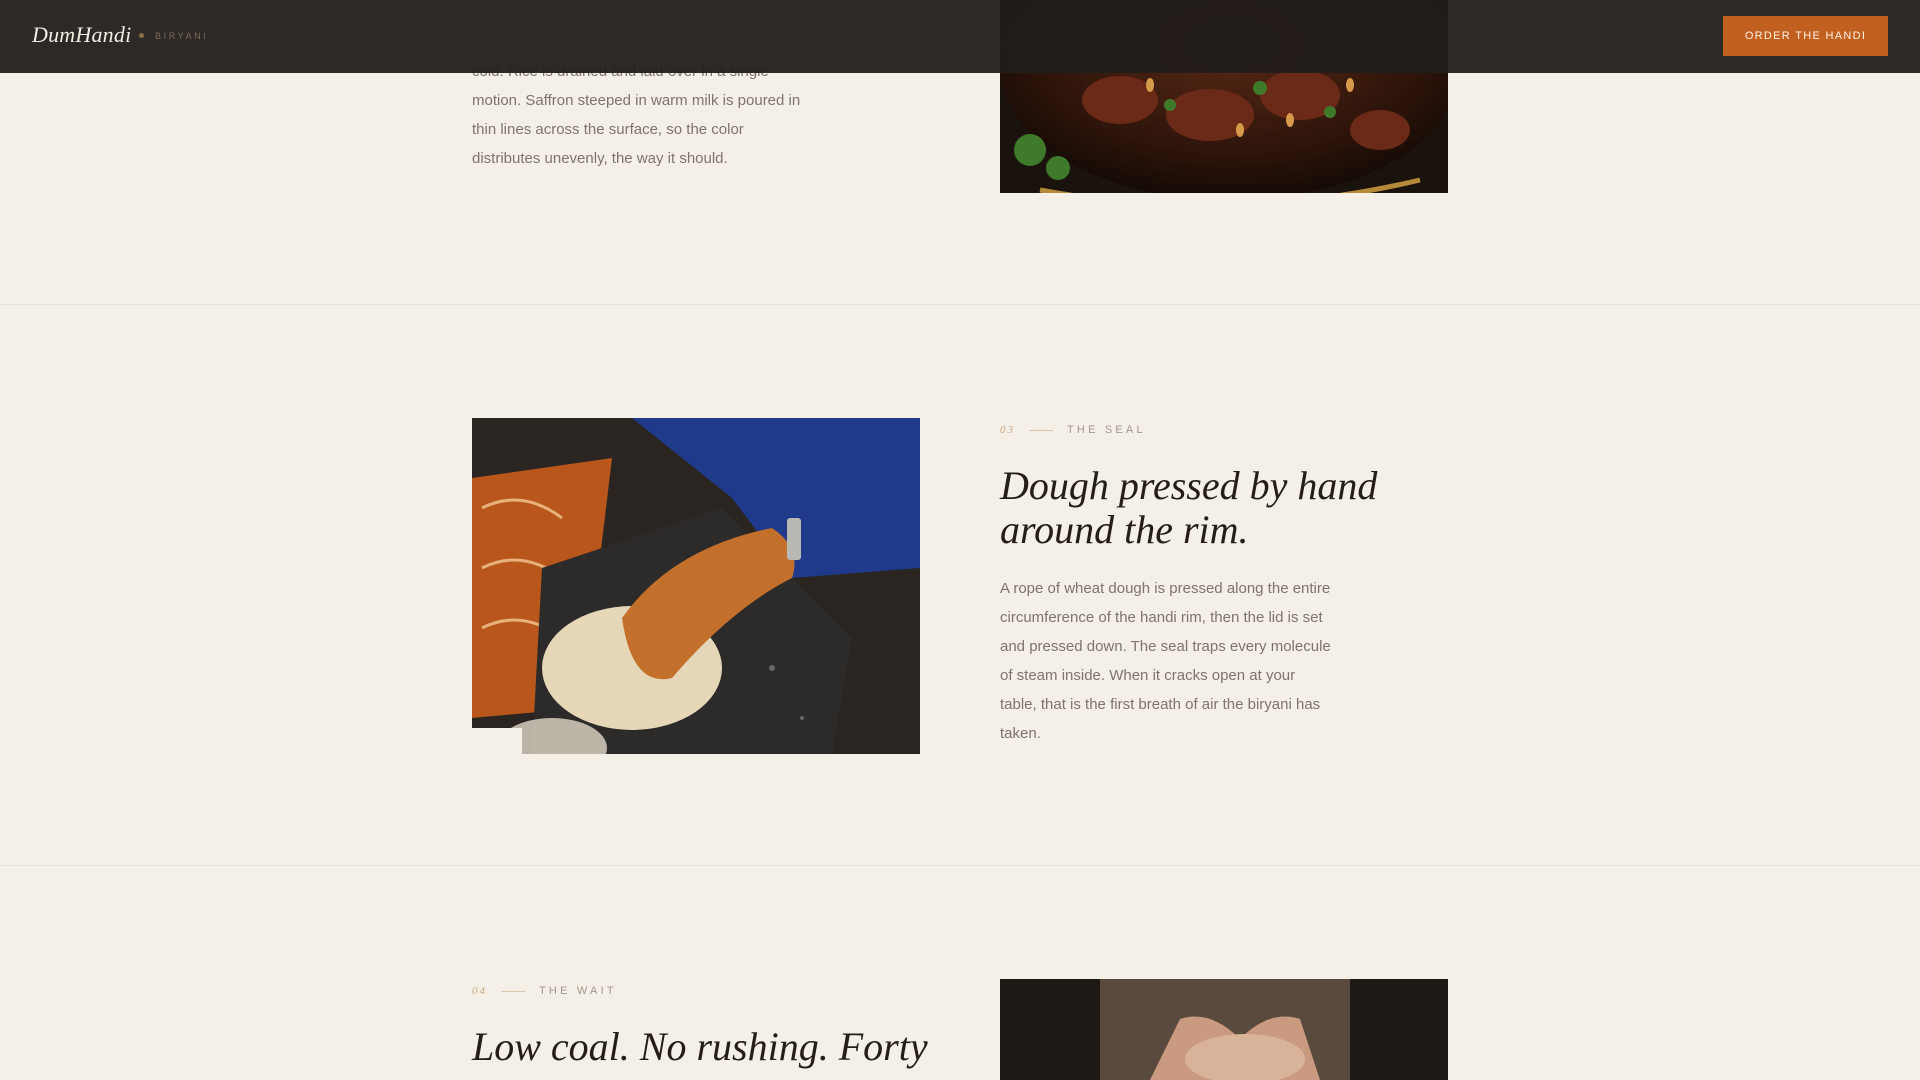  Describe the element at coordinates (960, 36) in the screenshot. I see `site-header: DumHandi BIRYANI ORDER THE HANDI` at that location.